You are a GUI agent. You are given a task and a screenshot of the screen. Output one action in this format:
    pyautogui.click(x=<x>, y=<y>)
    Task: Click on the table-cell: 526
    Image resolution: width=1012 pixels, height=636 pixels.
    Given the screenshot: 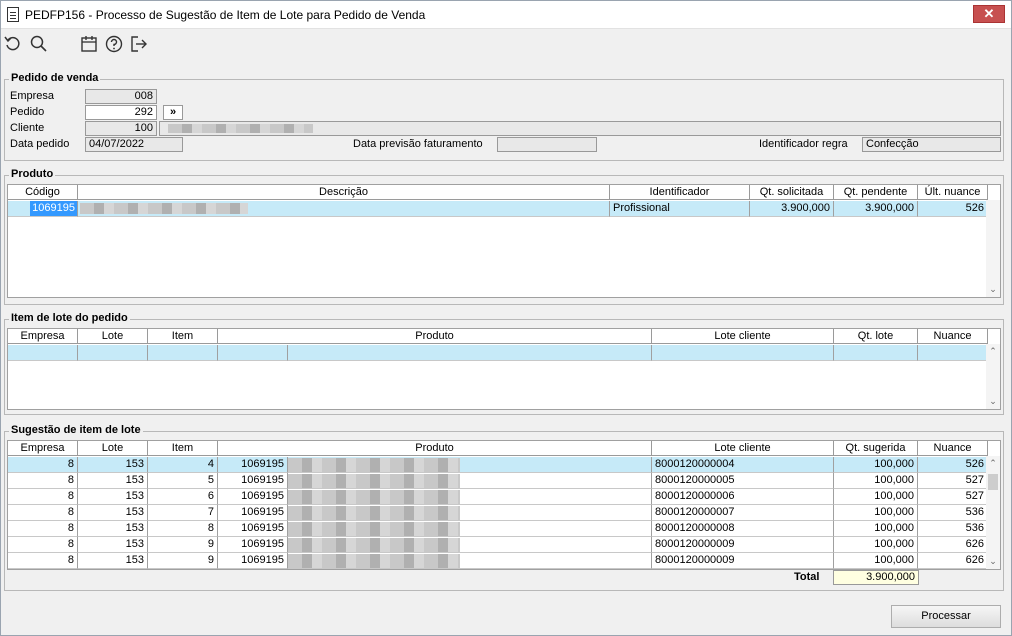 What is the action you would take?
    pyautogui.click(x=953, y=465)
    